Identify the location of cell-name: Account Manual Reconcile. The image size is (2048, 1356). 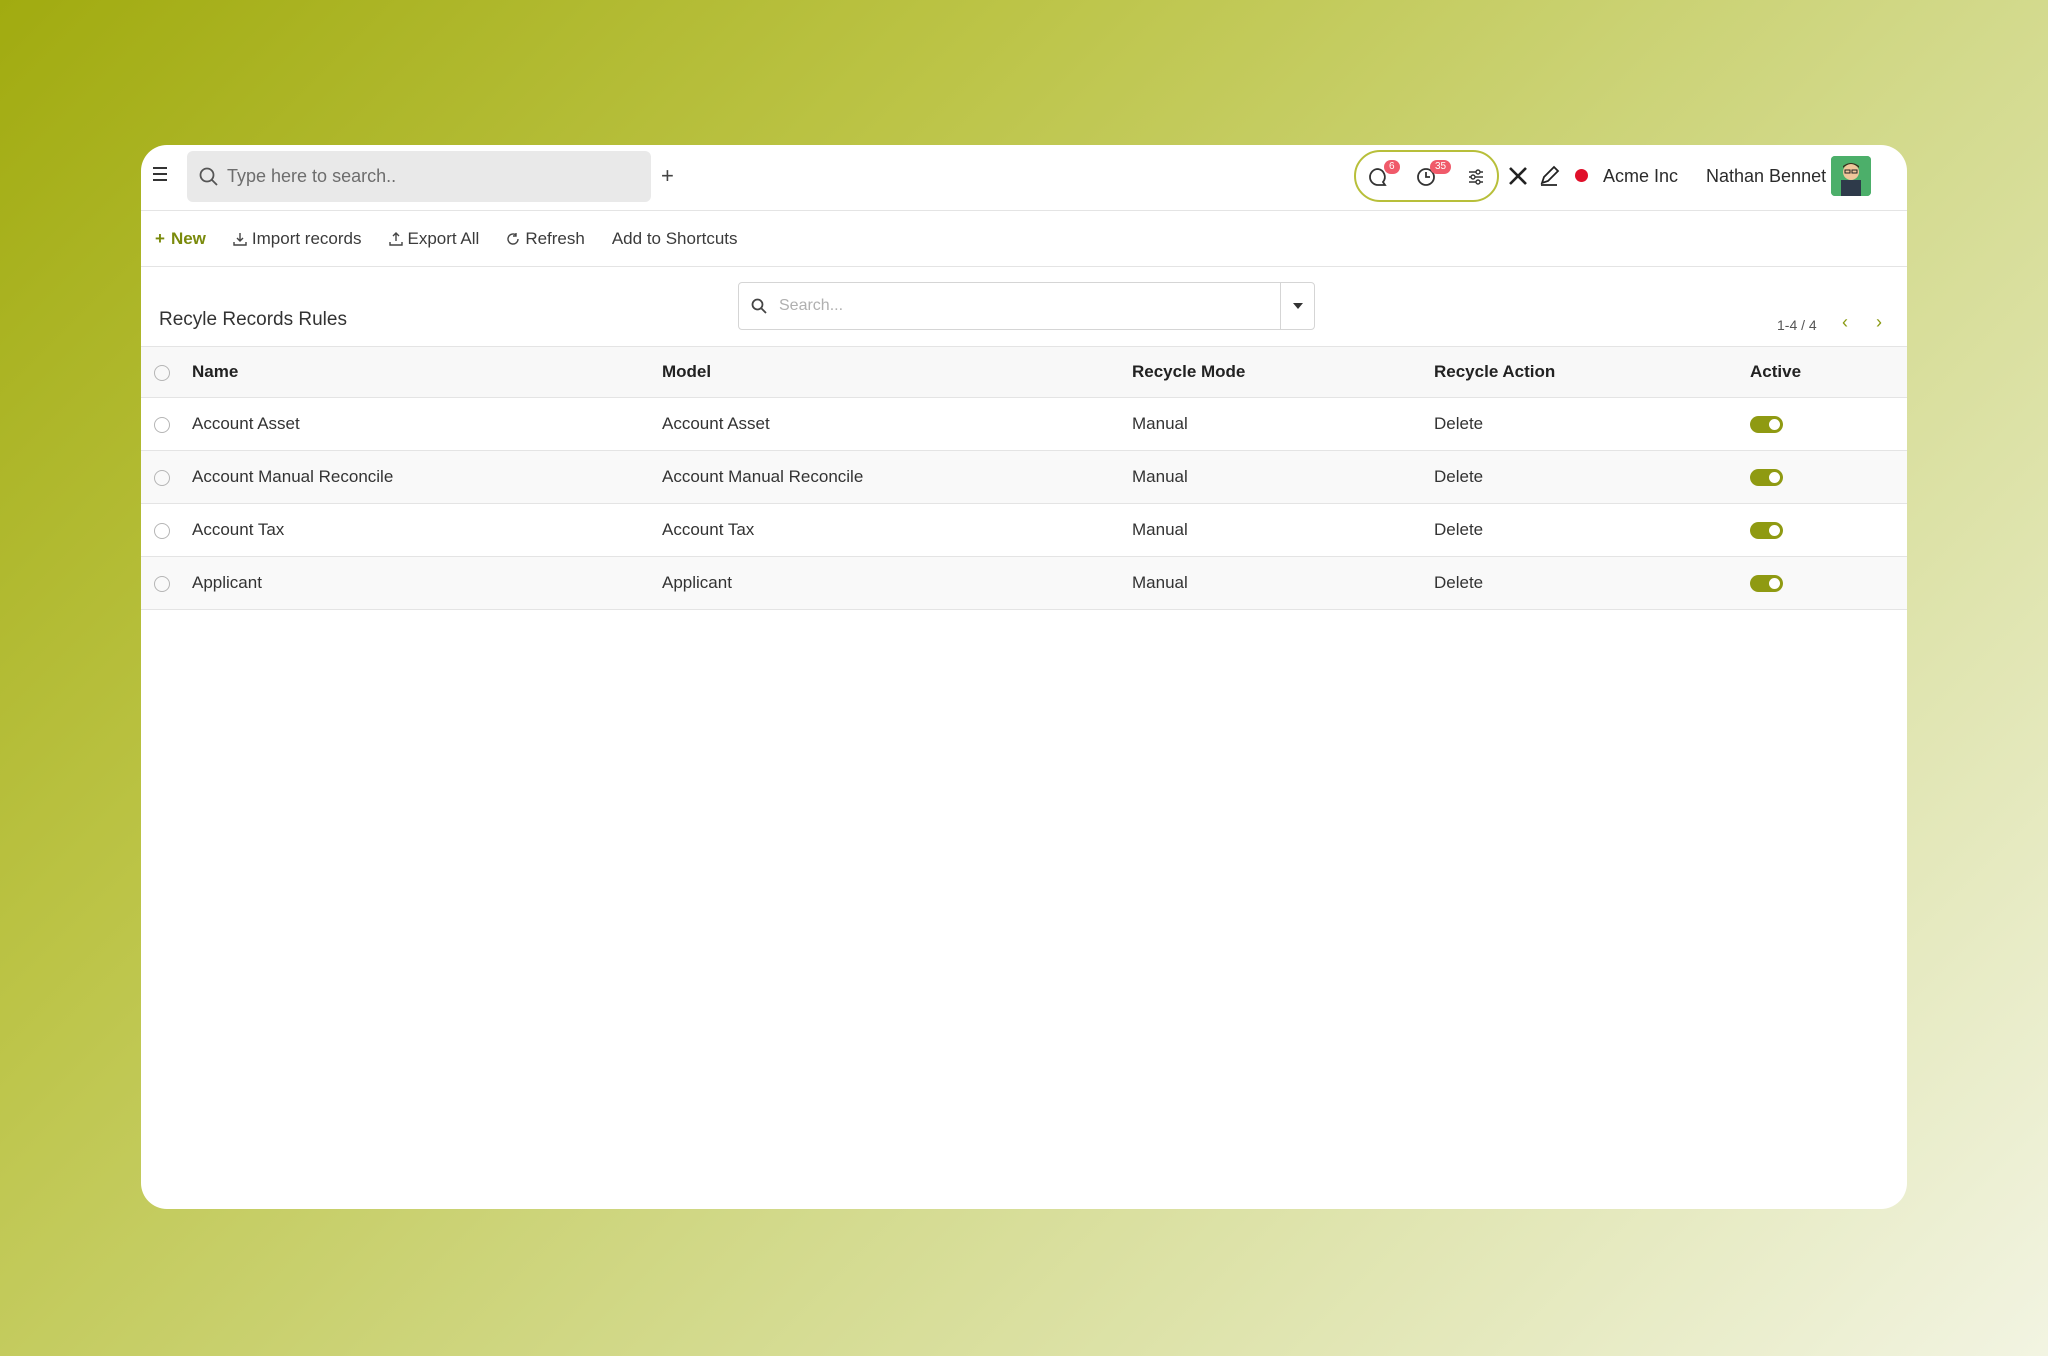
(293, 476).